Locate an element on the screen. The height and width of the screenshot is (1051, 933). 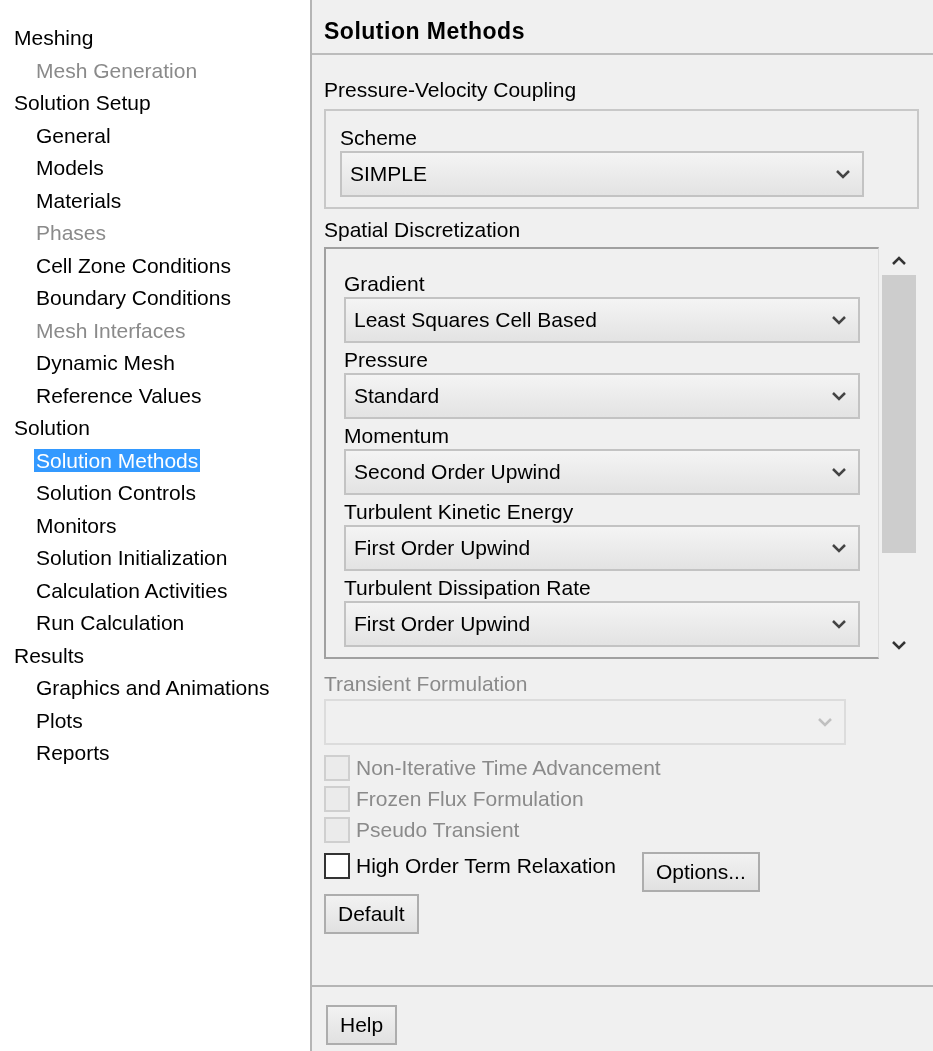
tree-item: Dynamic Mesh is located at coordinates (105, 362).